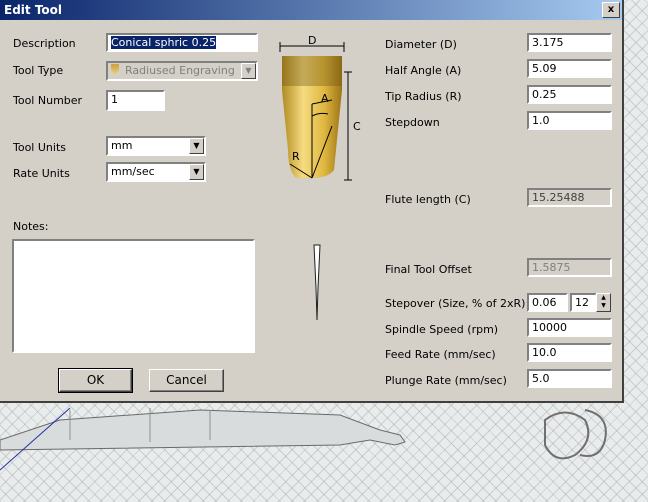  What do you see at coordinates (442, 329) in the screenshot?
I see `spindle-speed-label: Spindle Speed (rpm)` at bounding box center [442, 329].